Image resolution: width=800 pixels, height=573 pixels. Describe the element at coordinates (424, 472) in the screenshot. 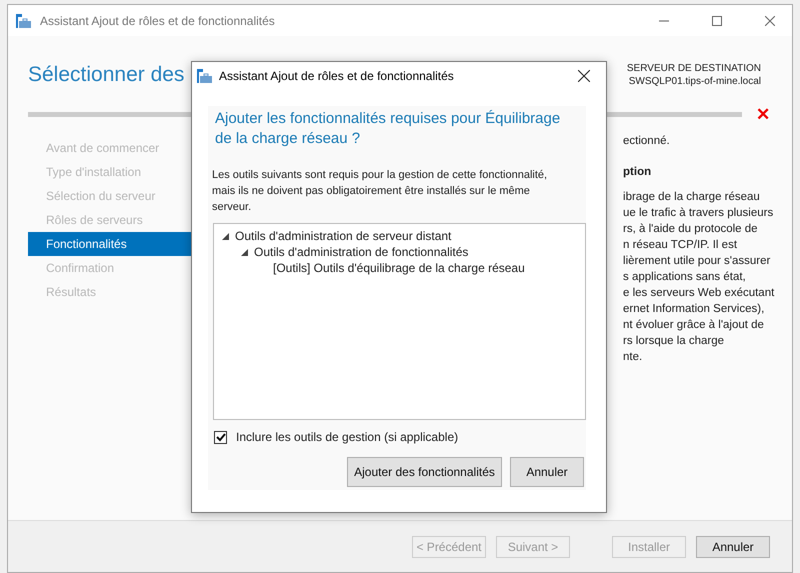

I see `dialog-button: Ajouter des fonctionnalités` at that location.